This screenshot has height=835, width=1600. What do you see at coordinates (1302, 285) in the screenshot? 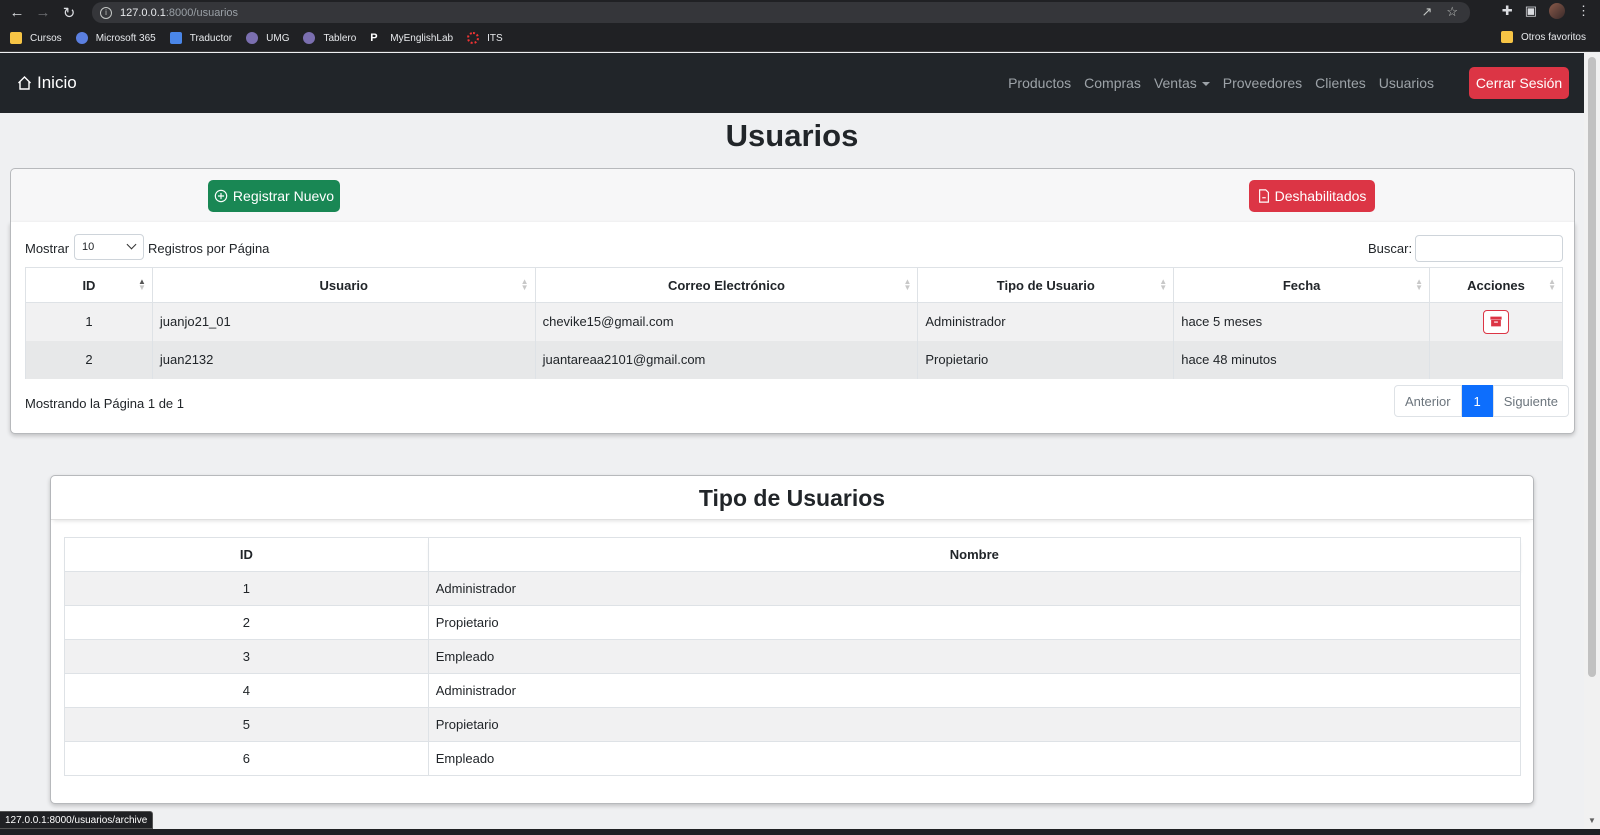
I see `col-fecha-header: Fecha ▲ ▼` at bounding box center [1302, 285].